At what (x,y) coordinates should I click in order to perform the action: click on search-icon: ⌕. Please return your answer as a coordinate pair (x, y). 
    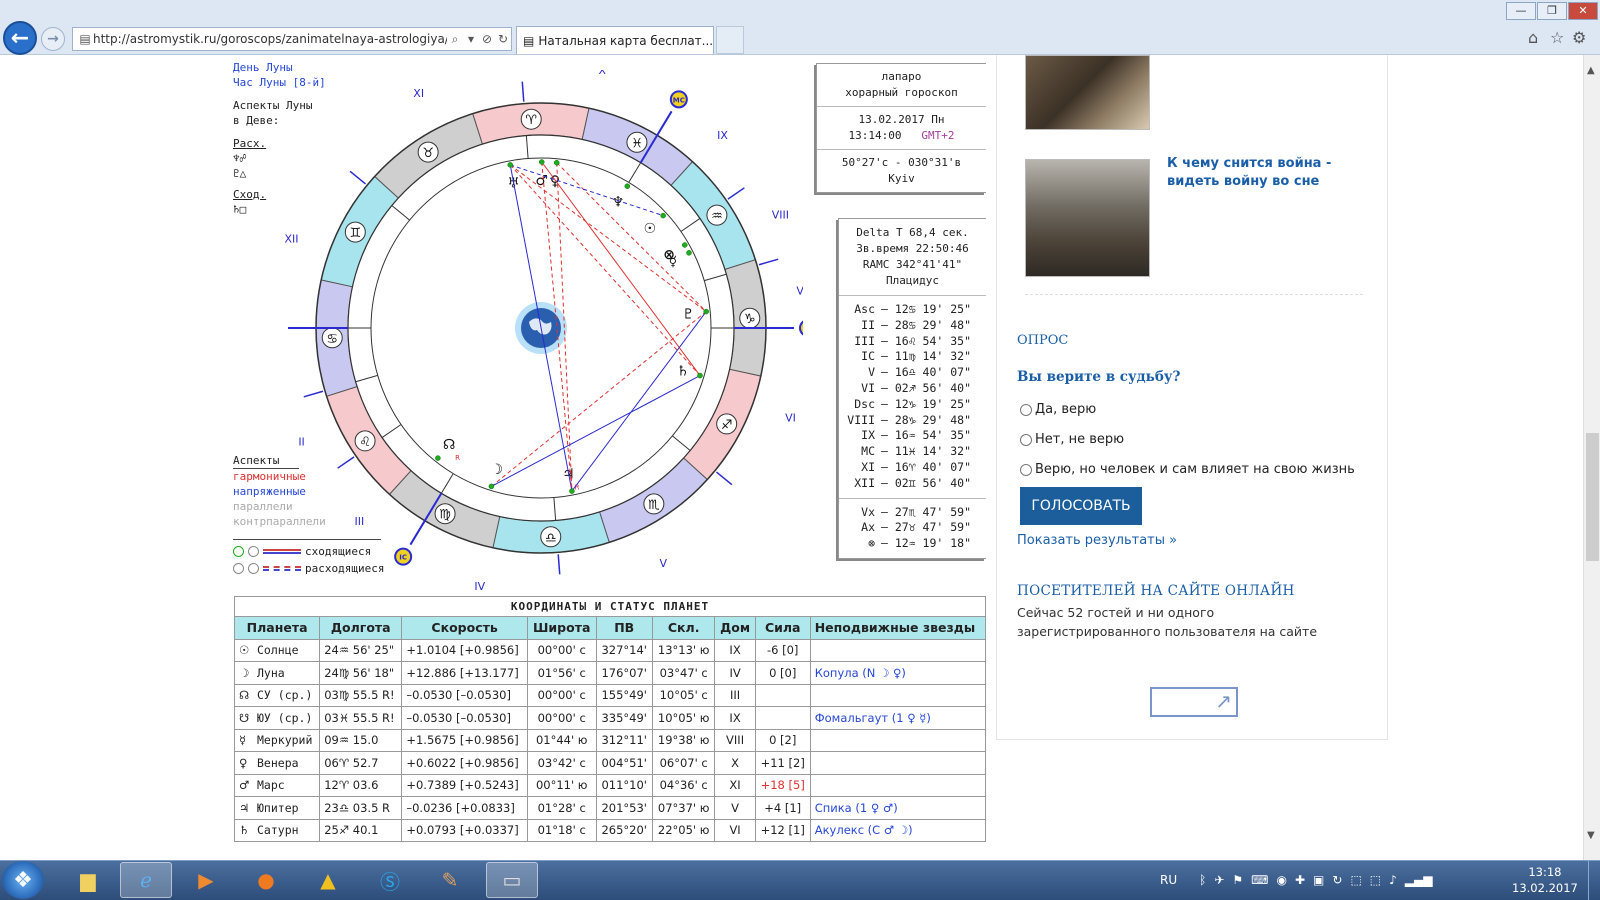
    Looking at the image, I should click on (455, 39).